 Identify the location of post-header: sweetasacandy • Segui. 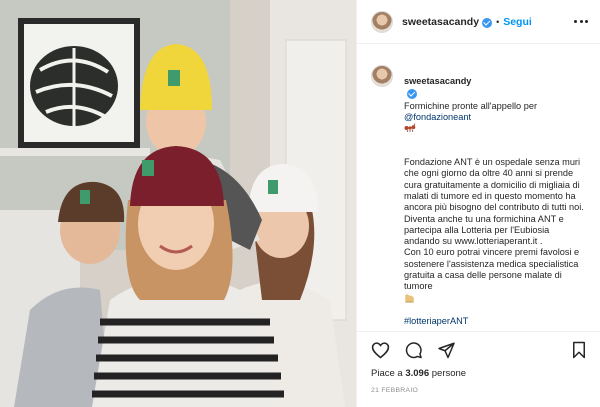
(478, 22).